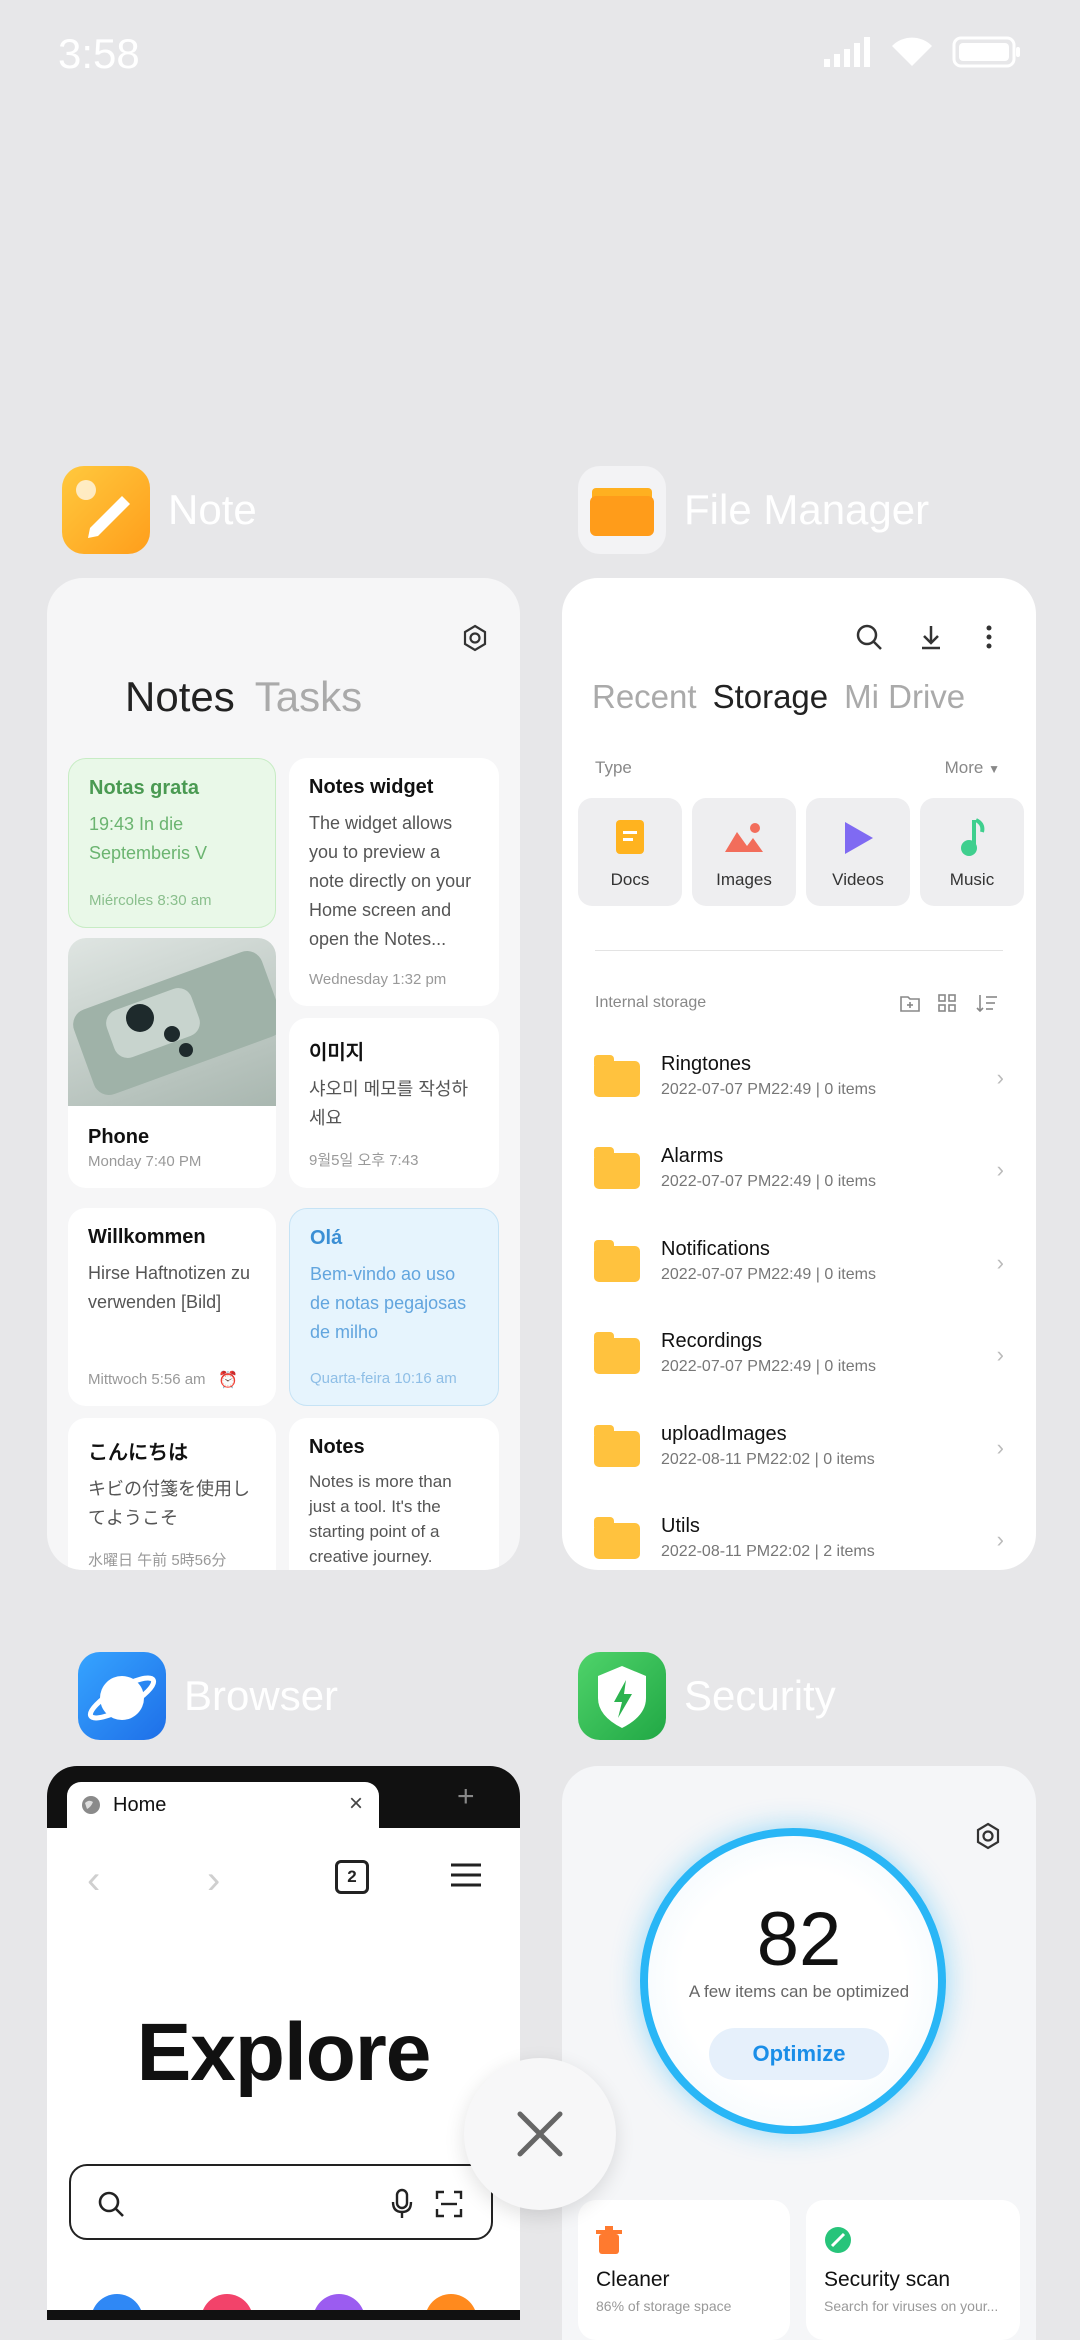  Describe the element at coordinates (799, 1991) in the screenshot. I see `score-subtitle: A few items can be optimized` at that location.